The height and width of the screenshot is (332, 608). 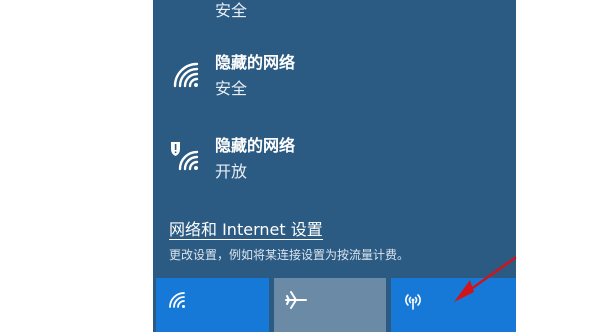 I want to click on network-settings-description: 更改设置，例如将某连接设置为按流量计费。, so click(x=289, y=255).